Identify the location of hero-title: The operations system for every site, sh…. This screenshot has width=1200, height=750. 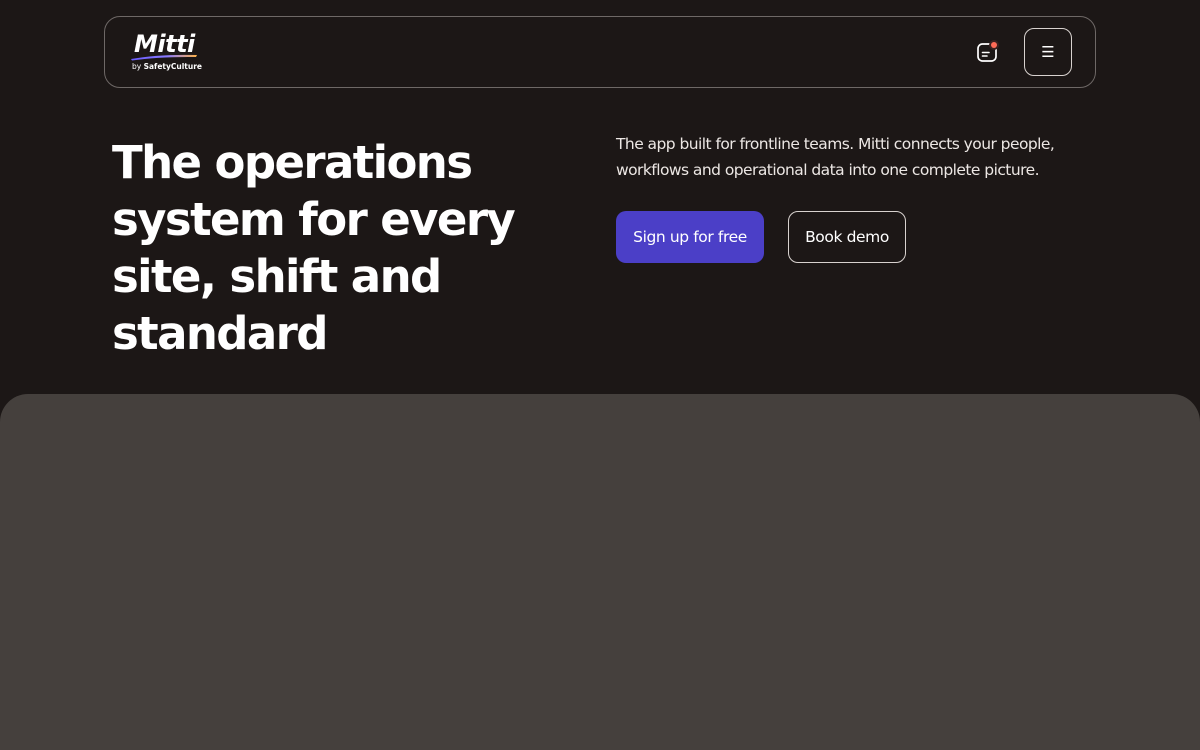
(314, 248).